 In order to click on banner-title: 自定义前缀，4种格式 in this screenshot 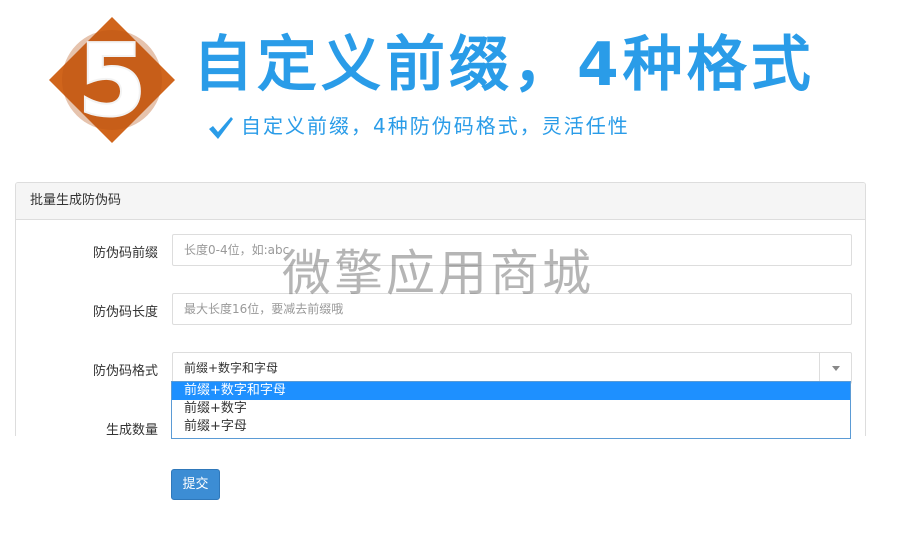, I will do `click(504, 65)`.